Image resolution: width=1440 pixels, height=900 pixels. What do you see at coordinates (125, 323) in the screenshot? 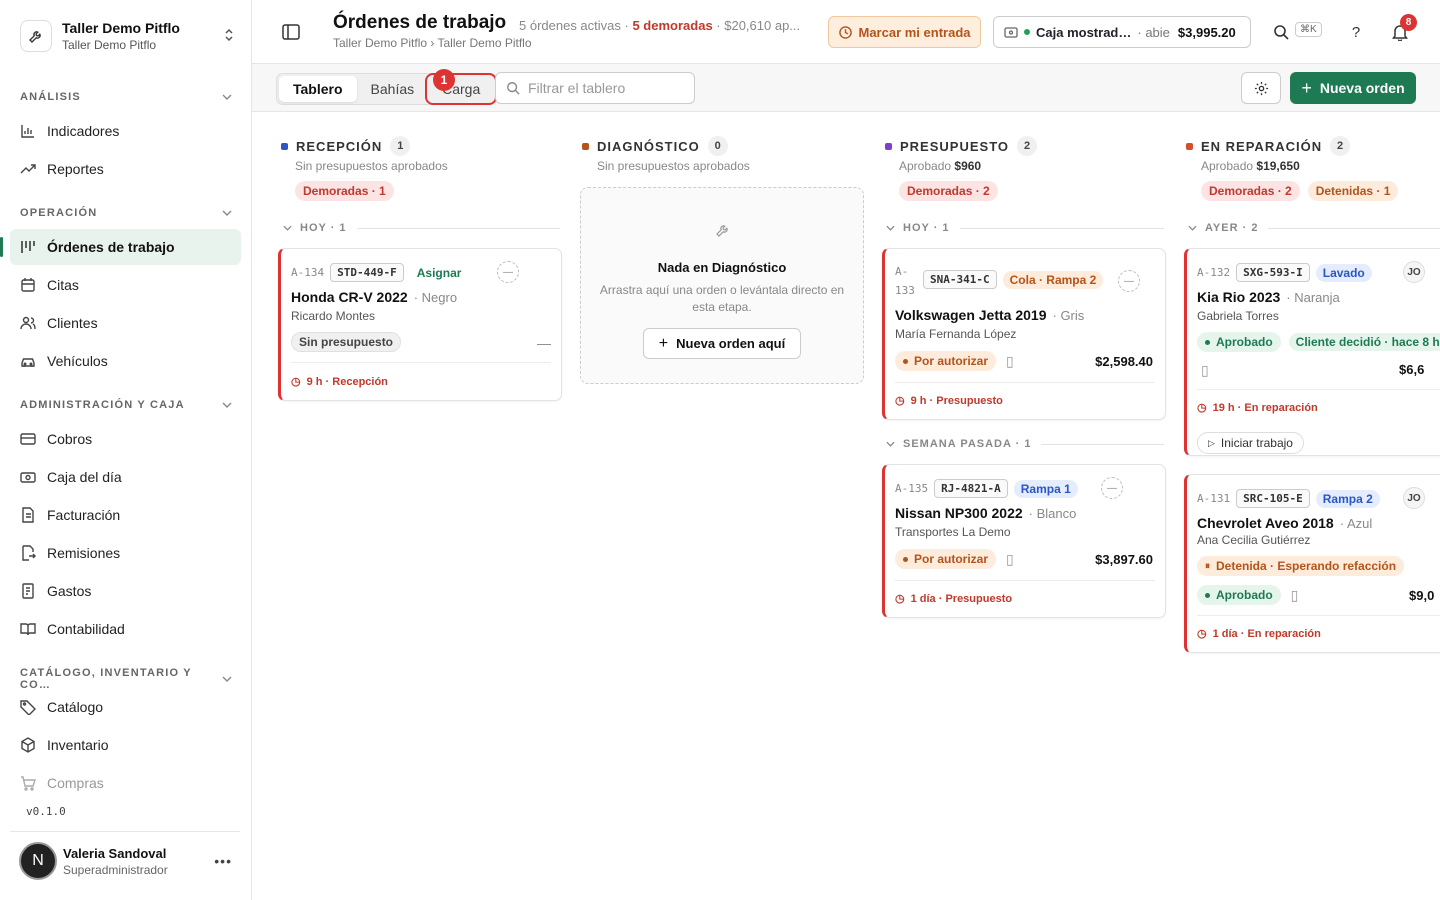
I see `sidebar-item-clientes: Clientes` at bounding box center [125, 323].